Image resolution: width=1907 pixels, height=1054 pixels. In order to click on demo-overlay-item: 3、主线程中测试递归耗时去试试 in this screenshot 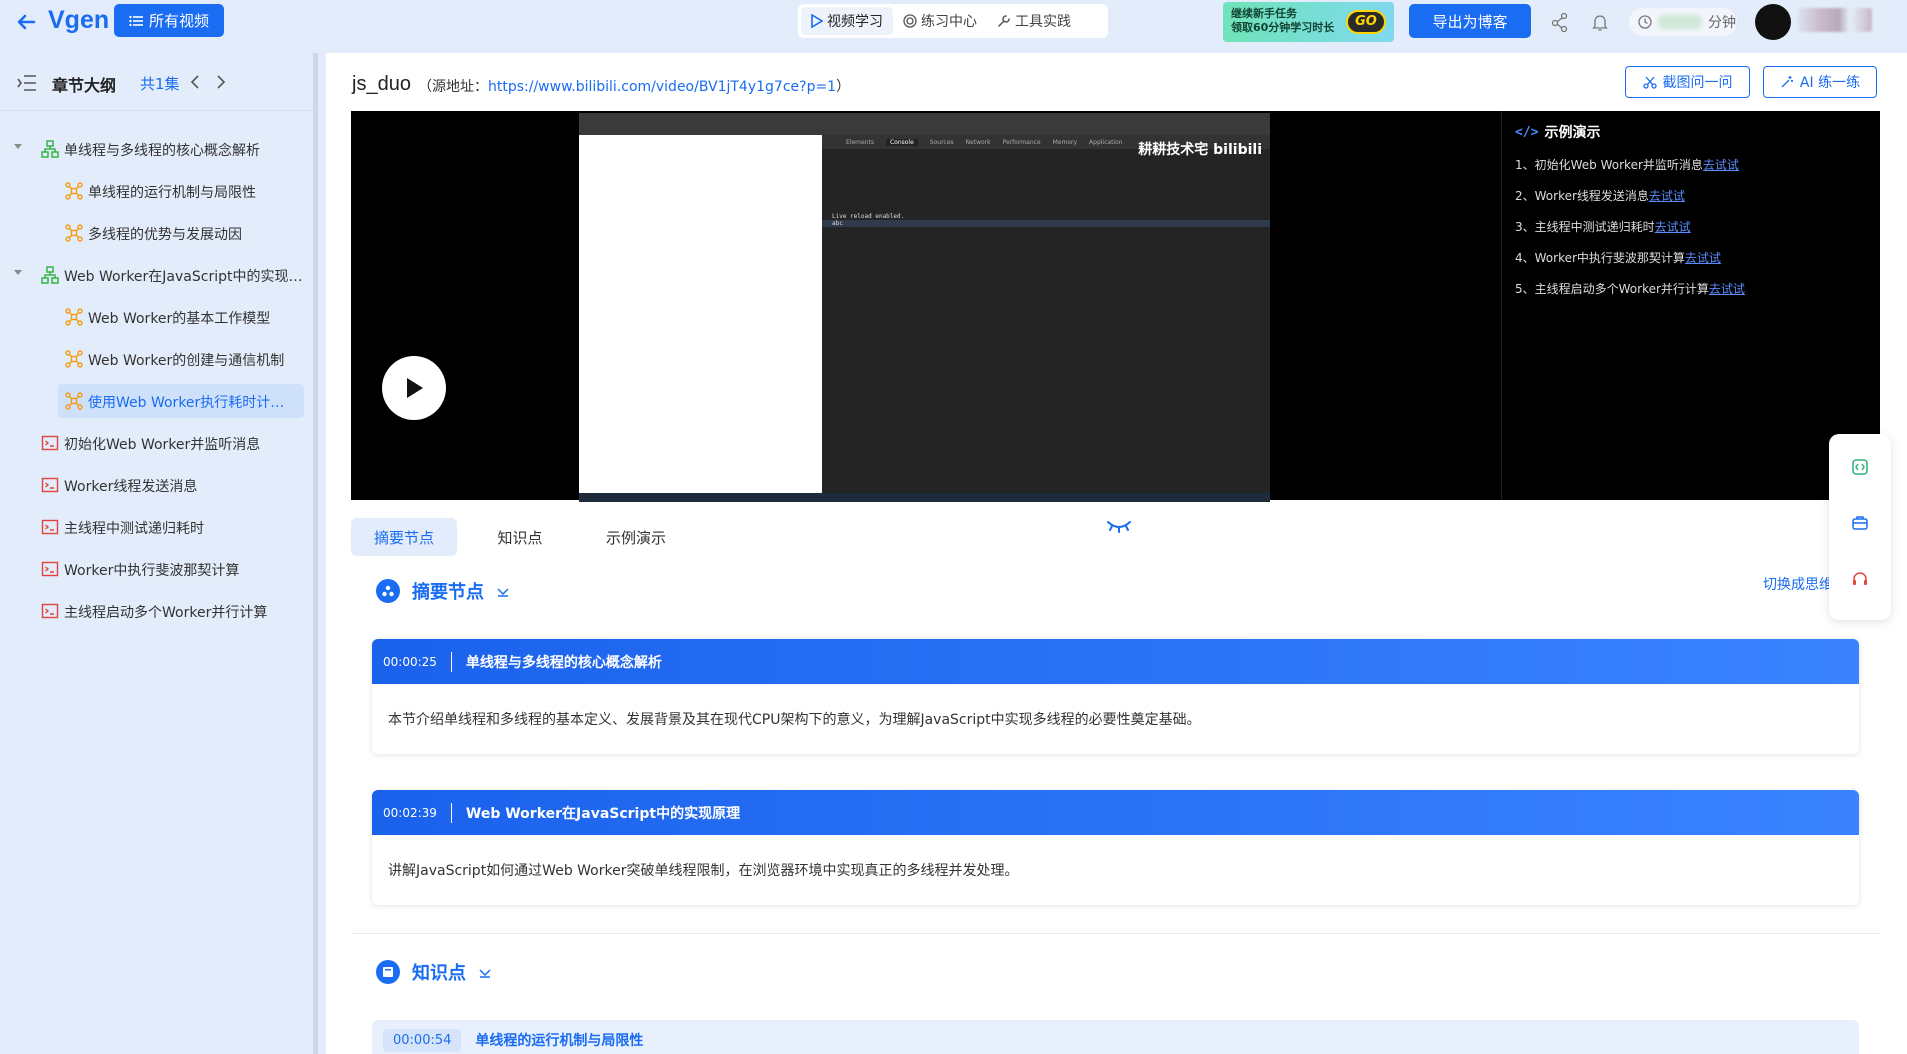, I will do `click(1603, 226)`.